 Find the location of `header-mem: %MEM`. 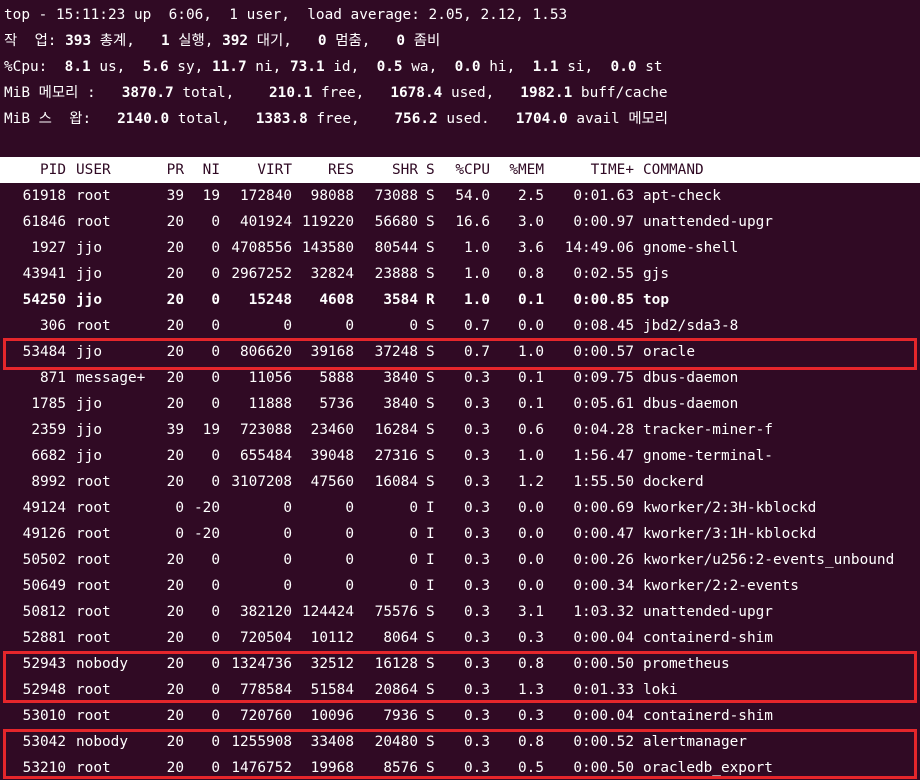

header-mem: %MEM is located at coordinates (521, 170).